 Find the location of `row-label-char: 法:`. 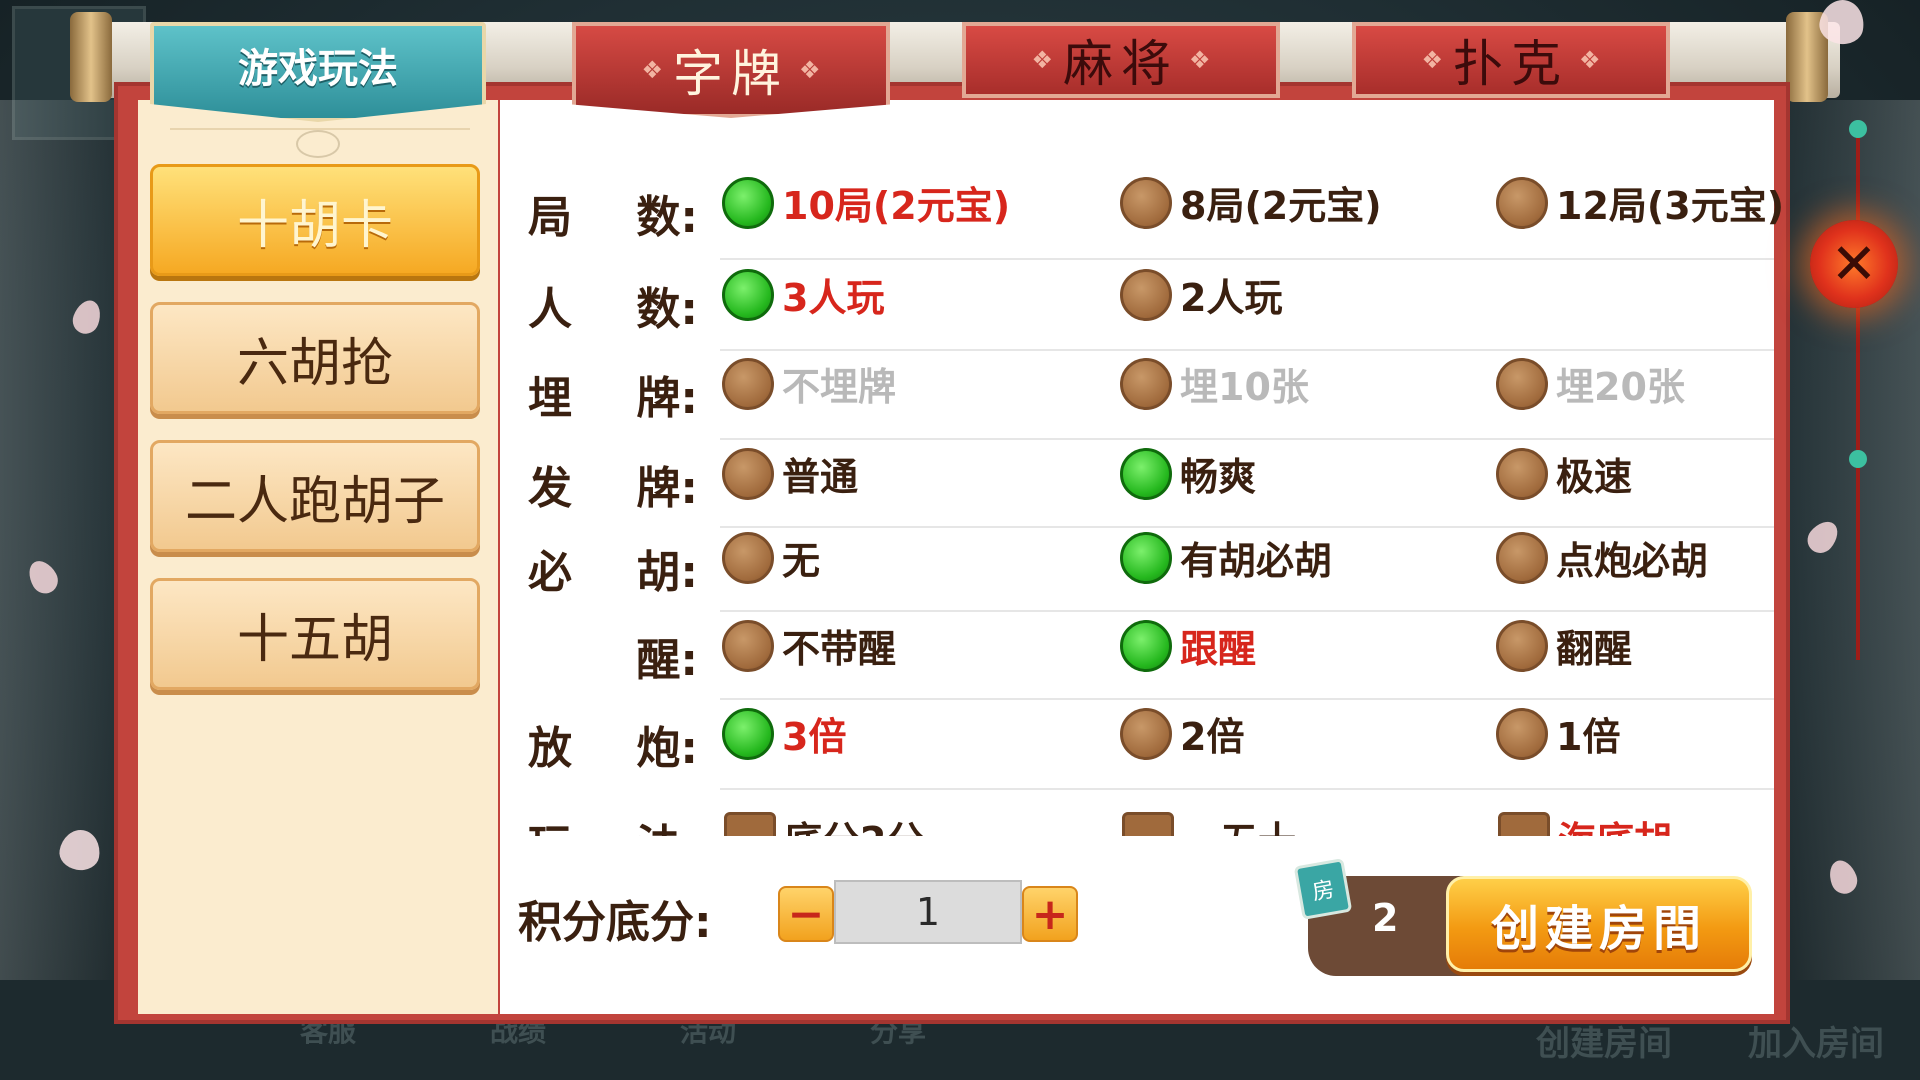

row-label-char: 法: is located at coordinates (667, 823).